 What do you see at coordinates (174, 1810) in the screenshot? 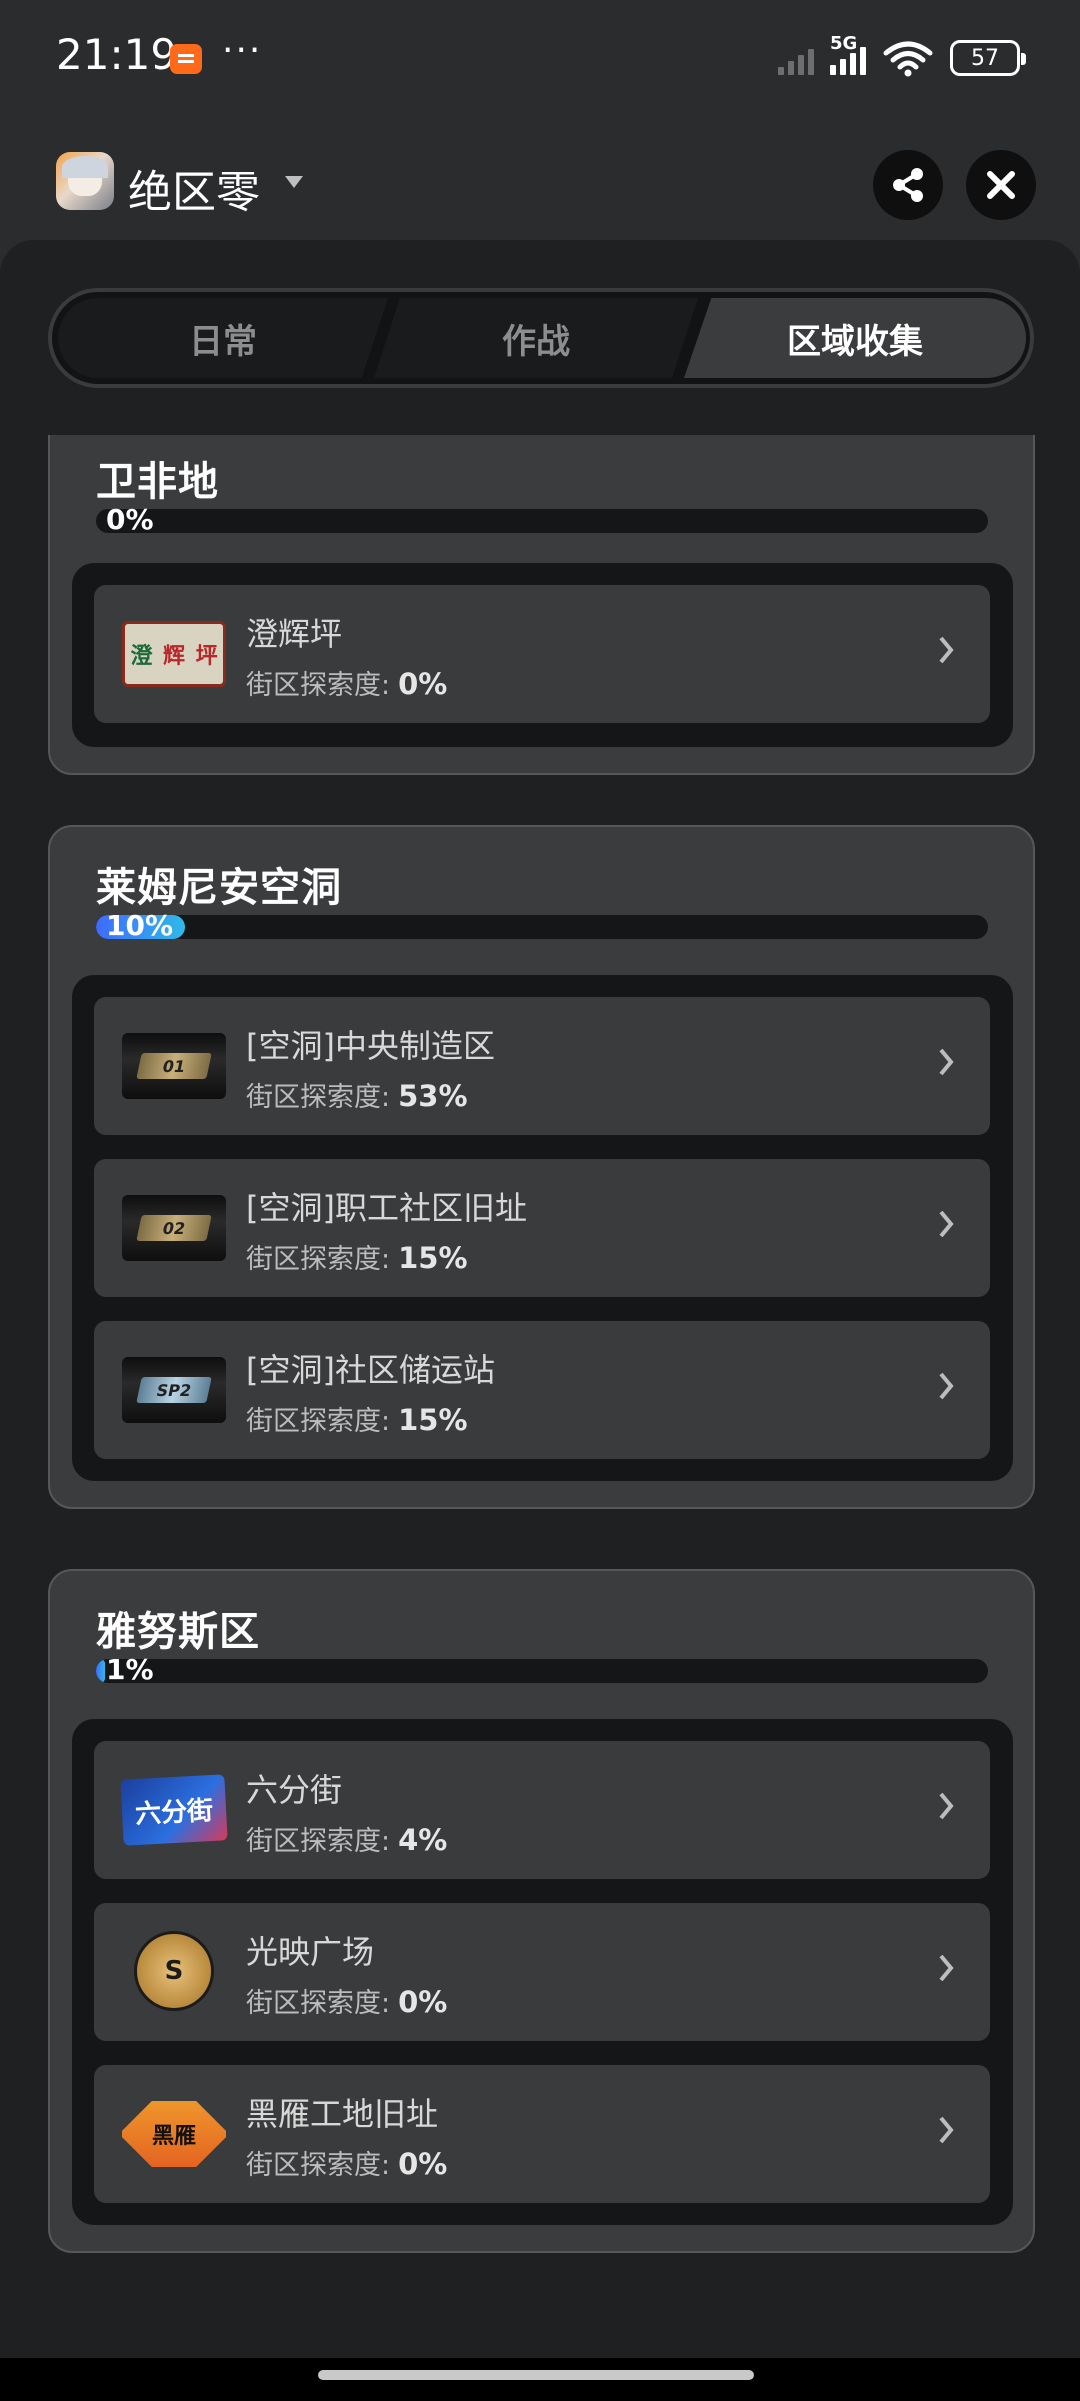
I see `sixth-street-icon: 六分街` at bounding box center [174, 1810].